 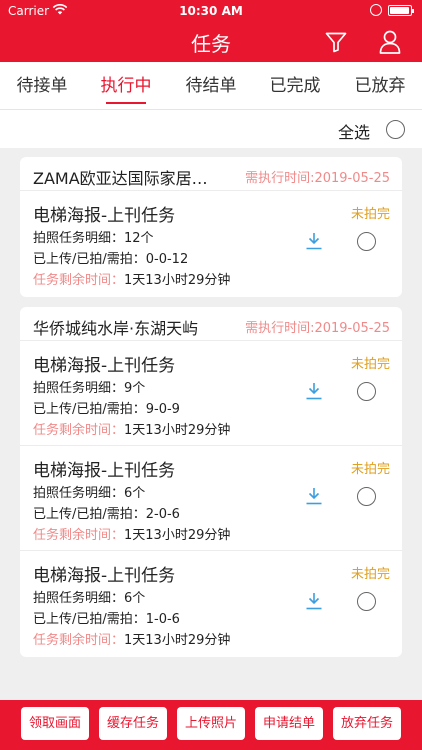 I want to click on tab-pending-accept: 待接单, so click(x=42, y=86).